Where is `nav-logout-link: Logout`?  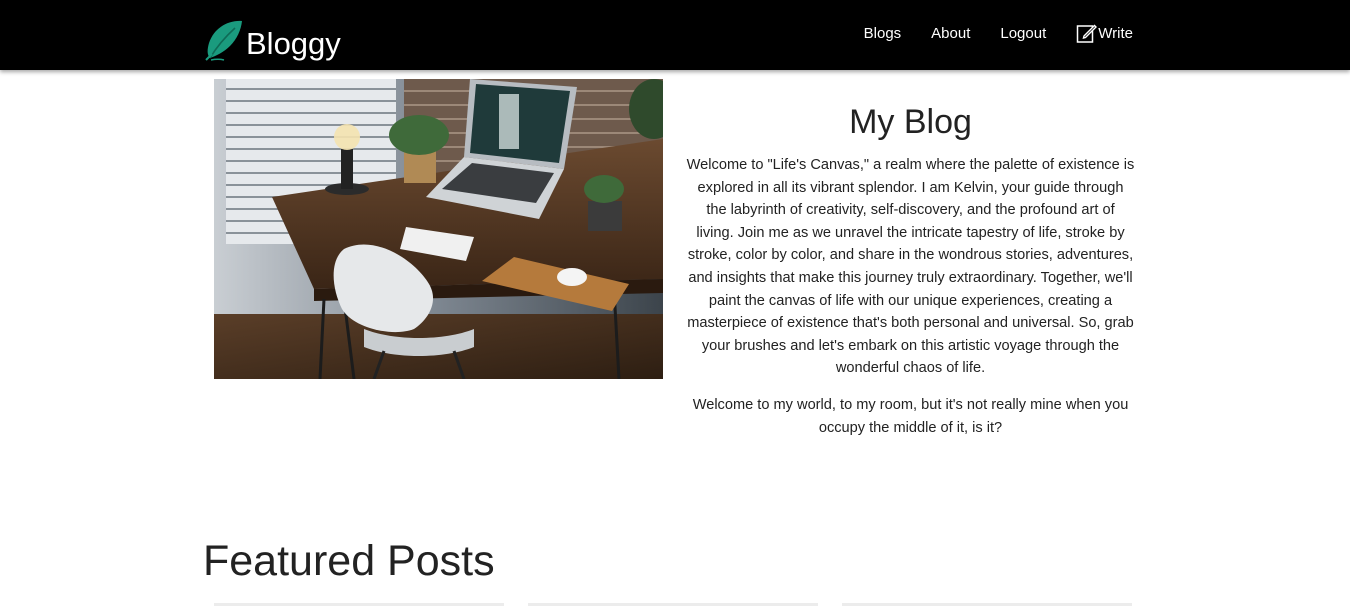 nav-logout-link: Logout is located at coordinates (1023, 33).